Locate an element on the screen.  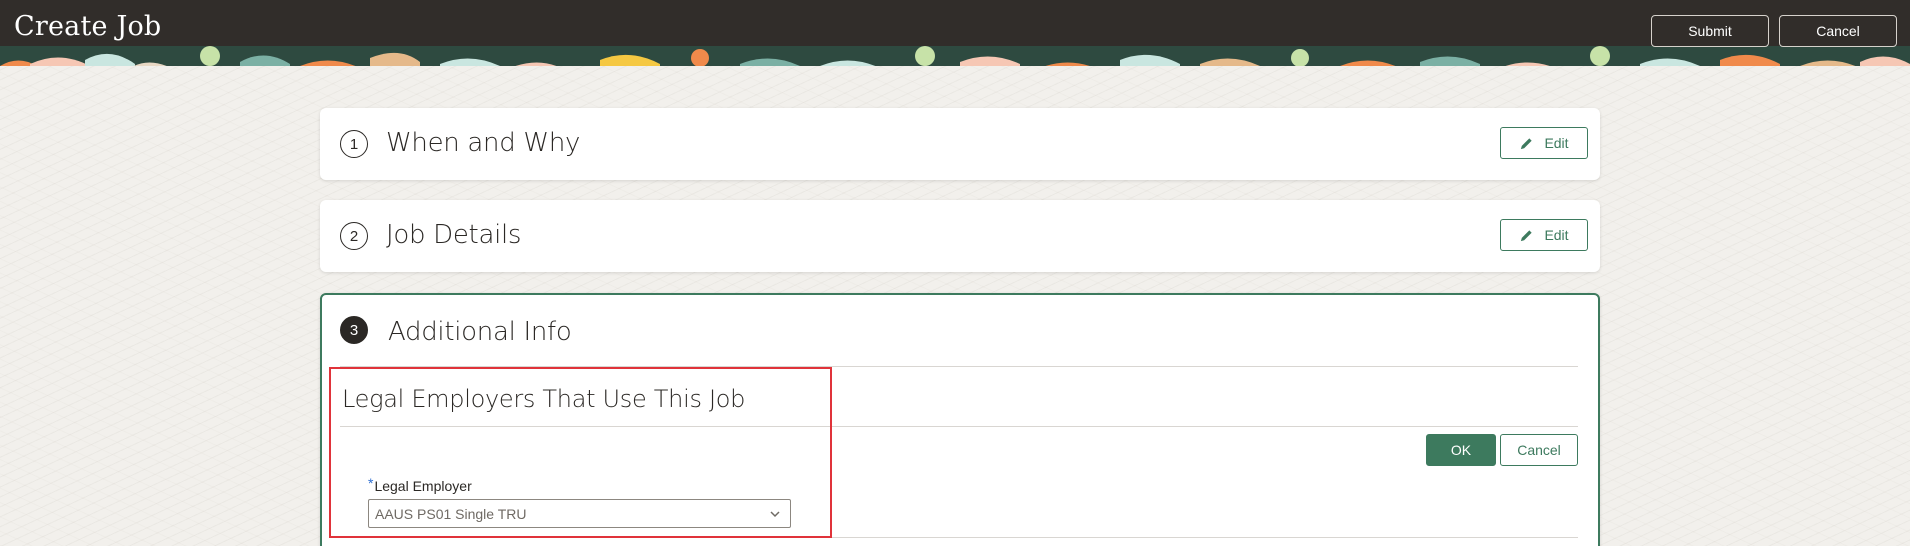
step-card-job-details: 2 Job Details Edit is located at coordinates (960, 236).